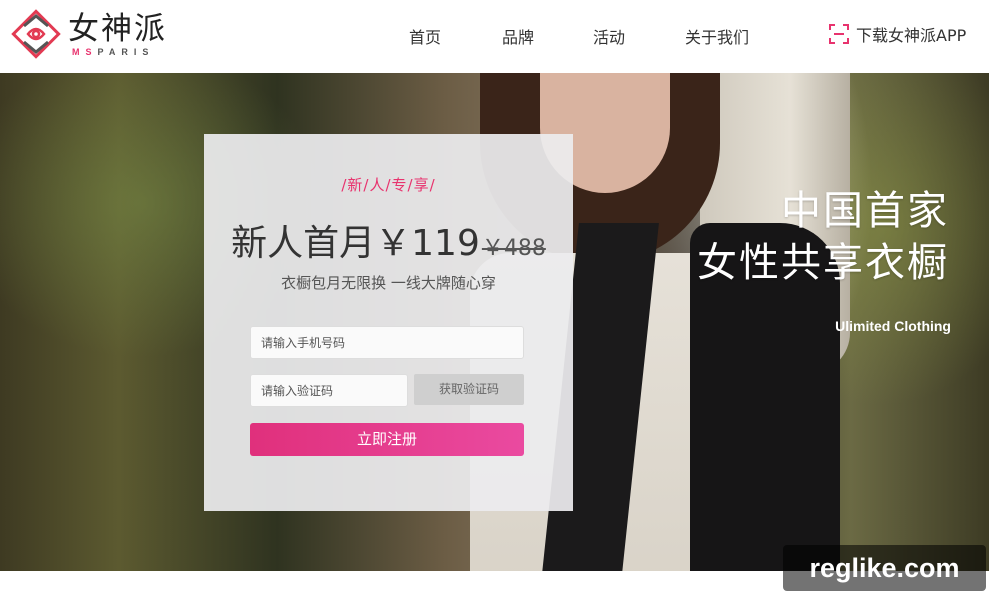  I want to click on download-app-link: 下载女神派APP, so click(897, 34).